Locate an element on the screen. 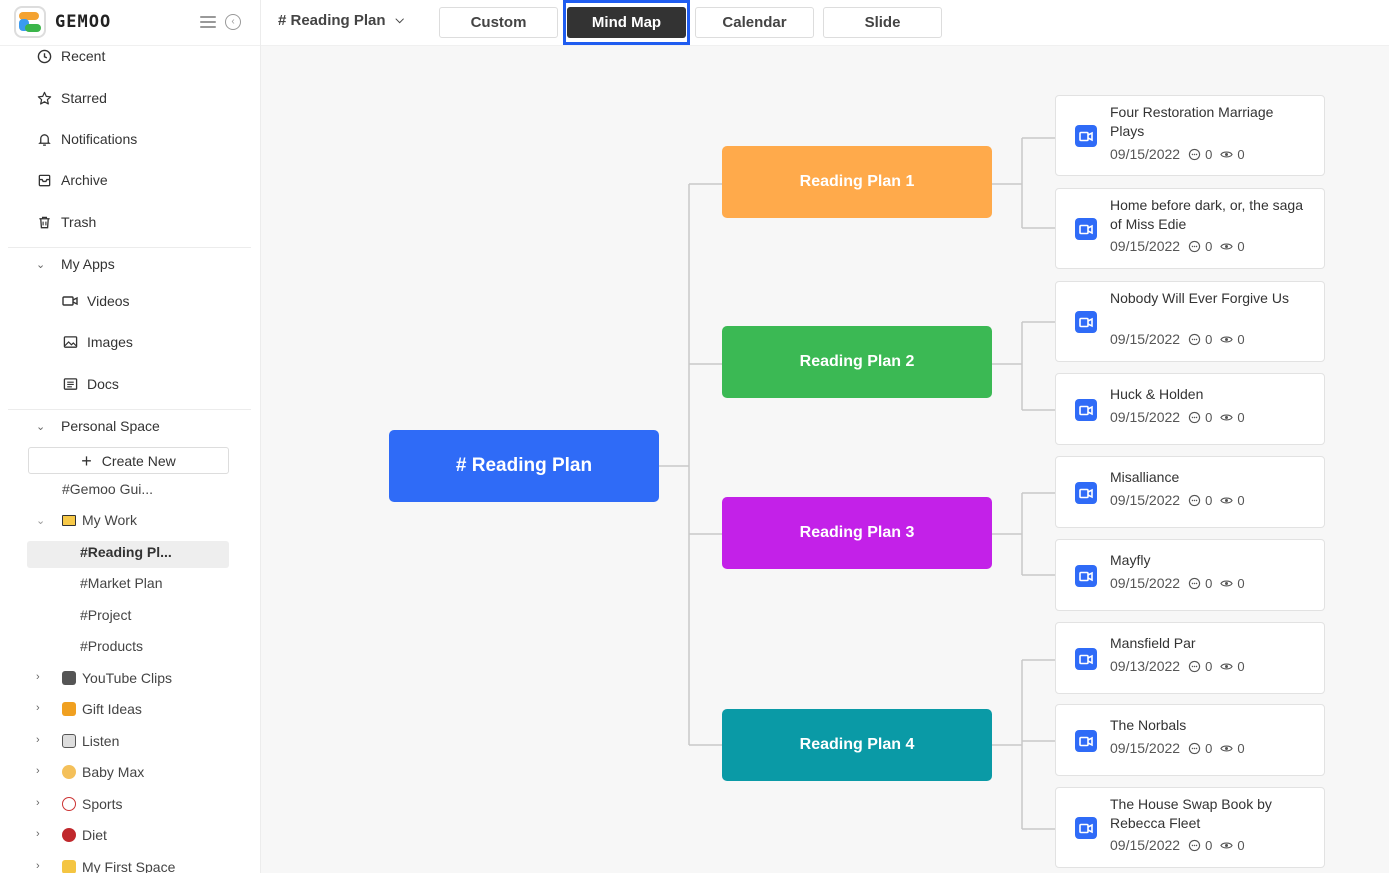  tab-custom: Custom is located at coordinates (498, 22).